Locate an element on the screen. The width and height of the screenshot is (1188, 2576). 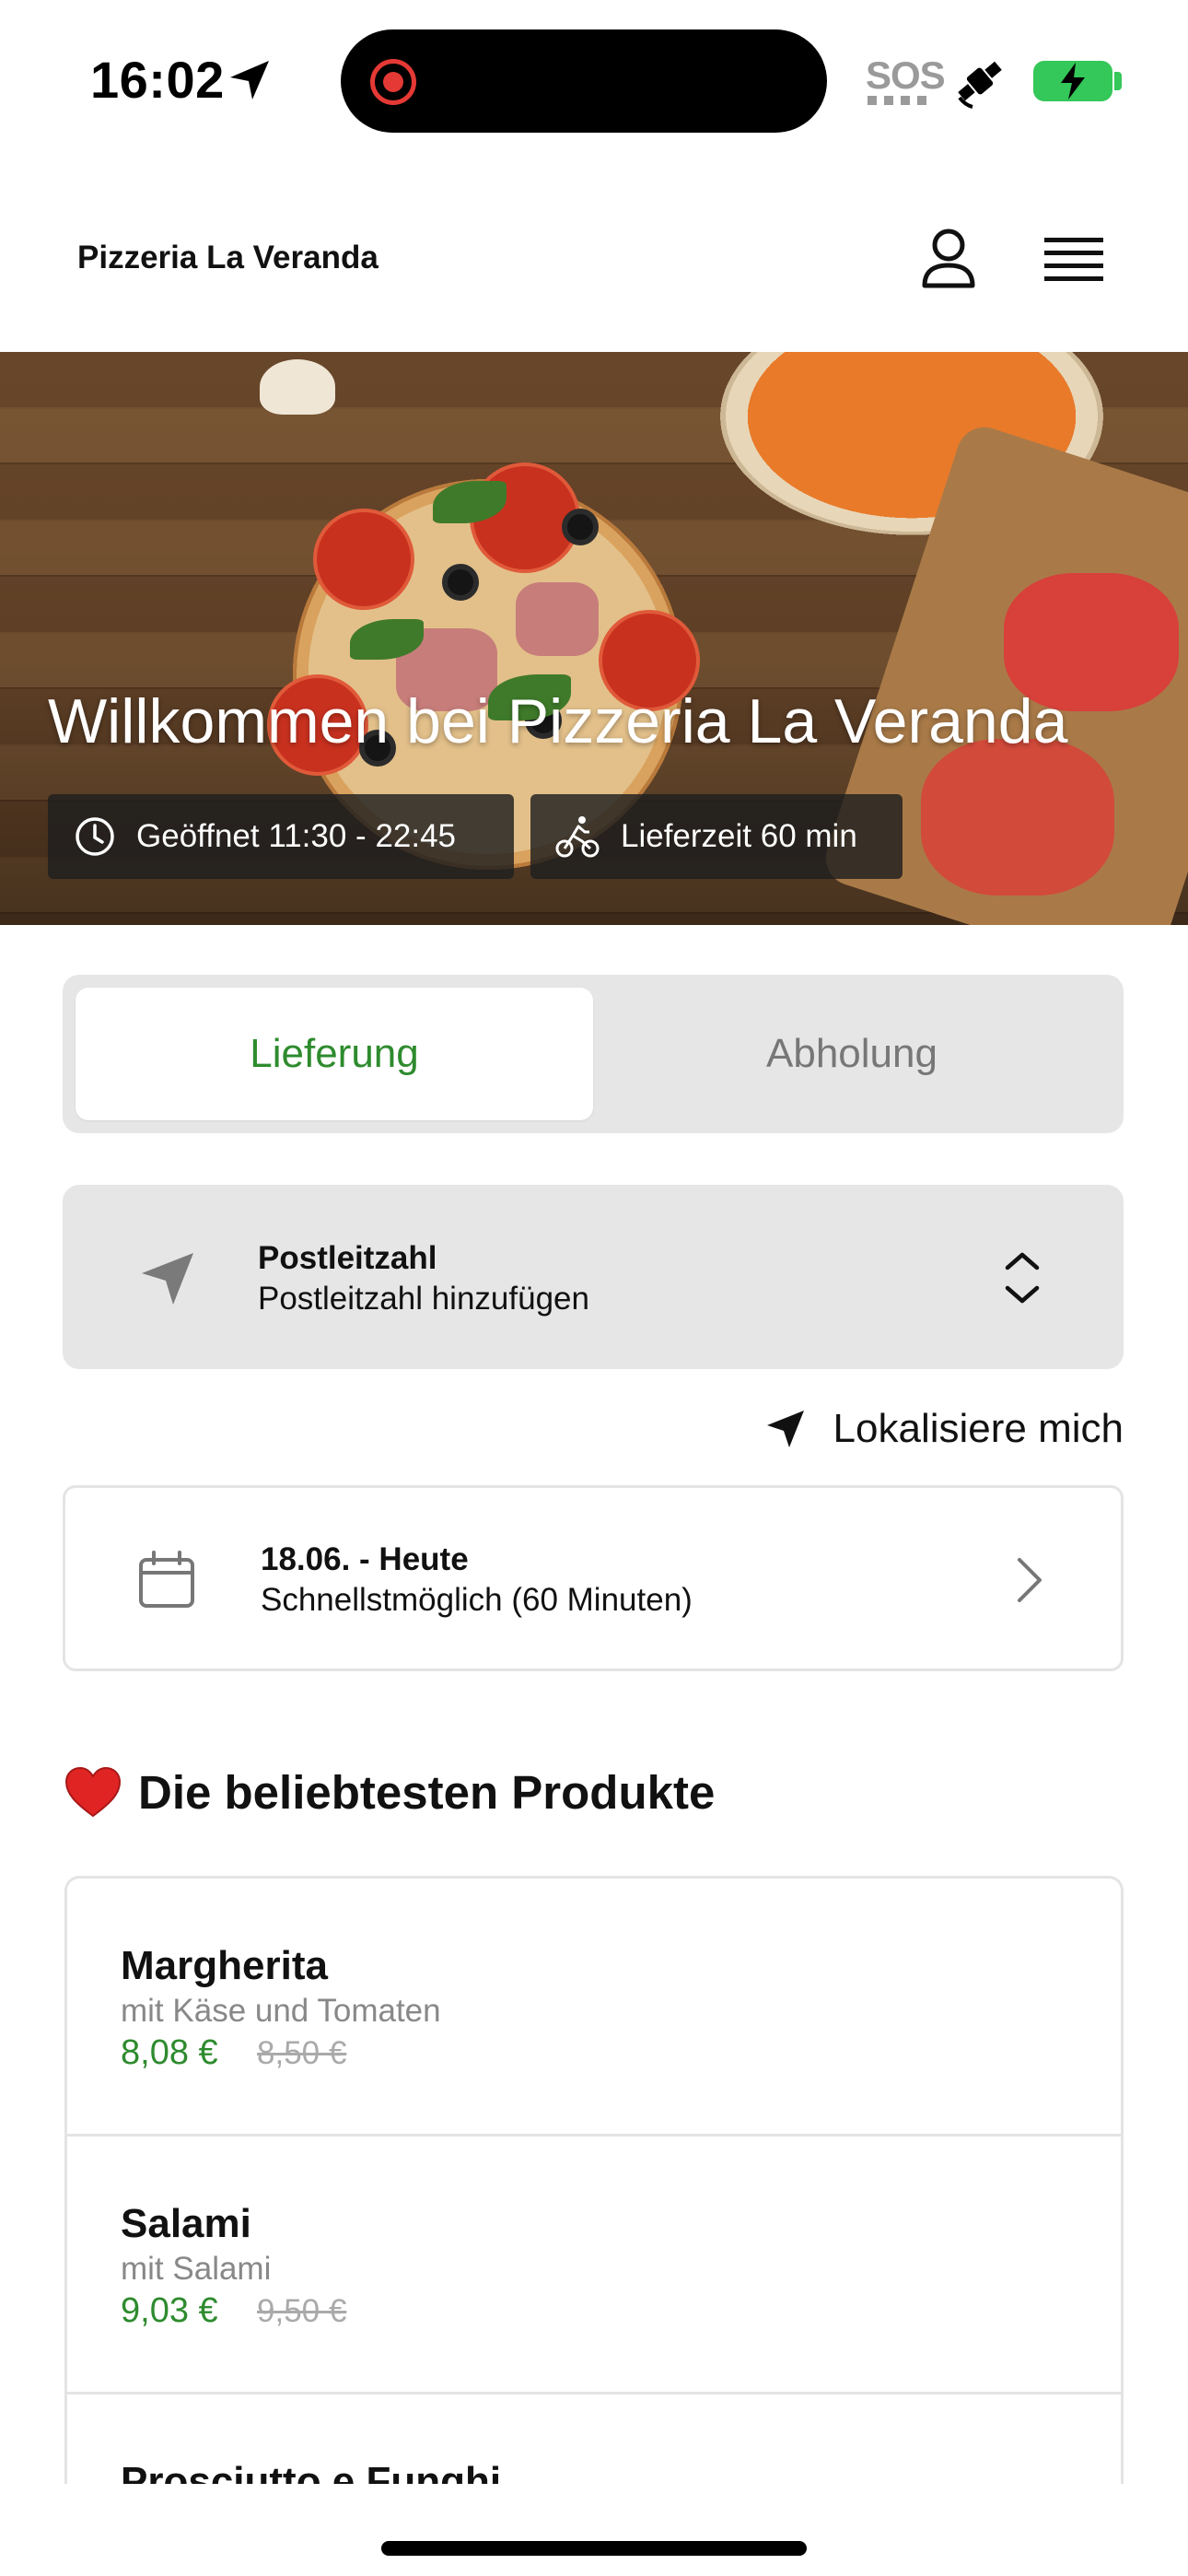
mushroom-image is located at coordinates (297, 387).